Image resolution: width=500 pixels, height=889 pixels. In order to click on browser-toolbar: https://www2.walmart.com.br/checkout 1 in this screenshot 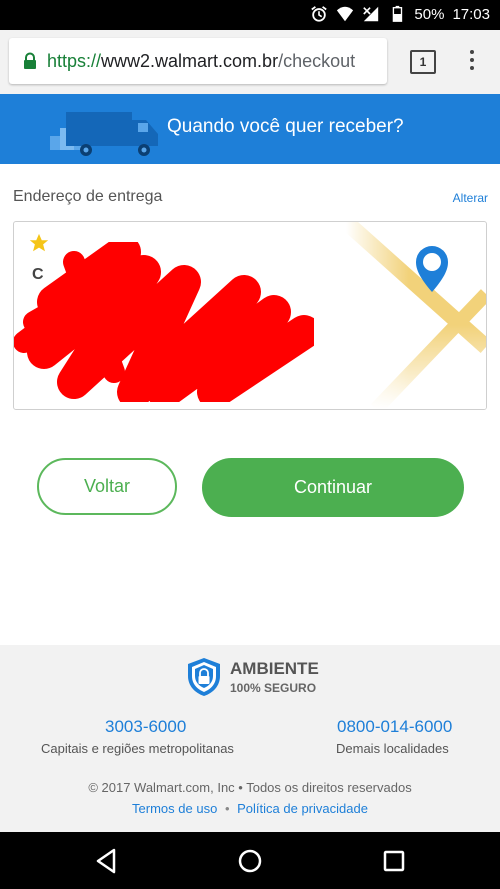, I will do `click(250, 62)`.